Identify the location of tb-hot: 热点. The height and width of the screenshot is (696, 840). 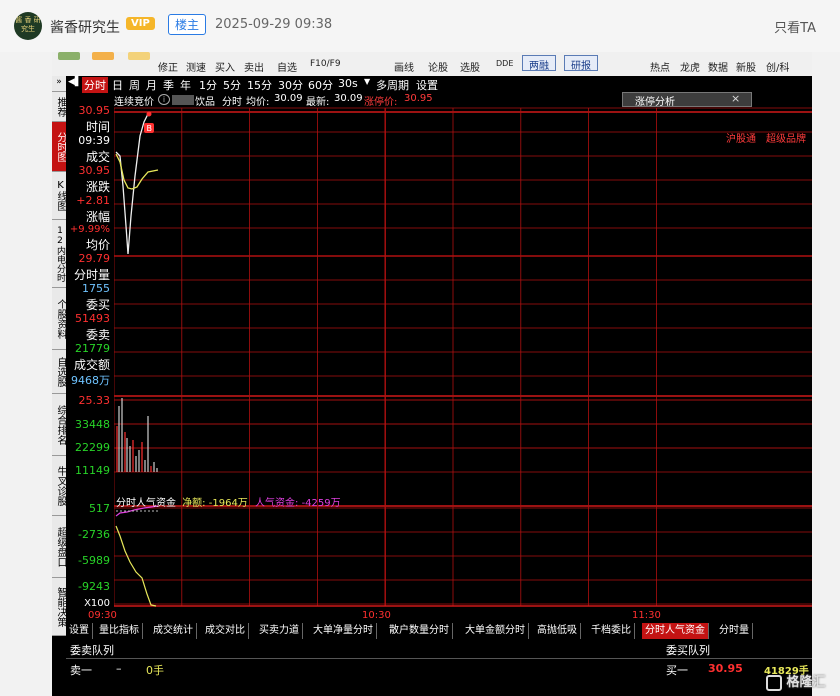
(660, 64).